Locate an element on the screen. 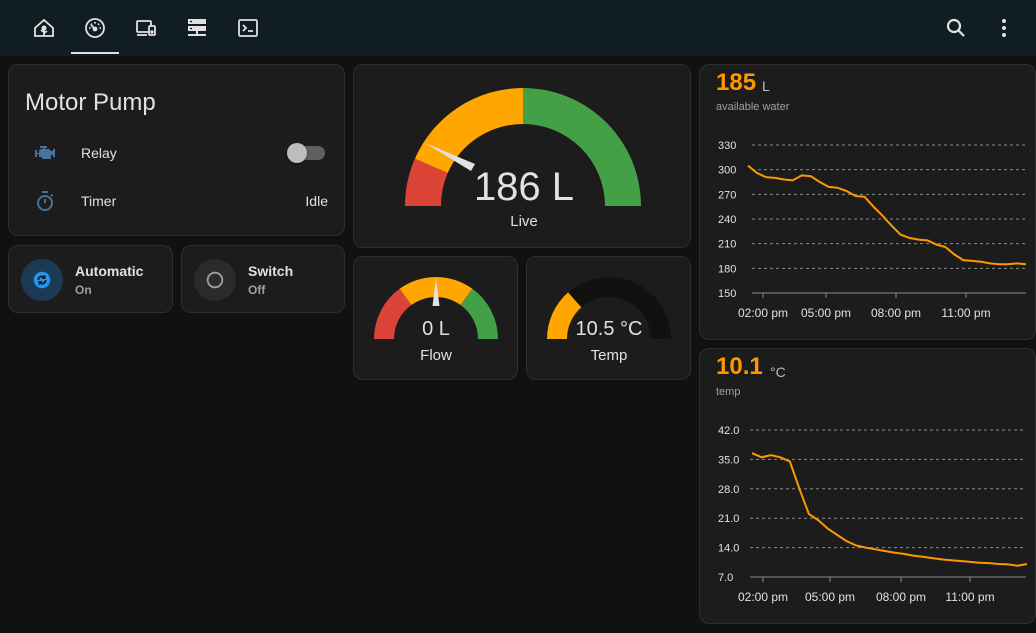 The width and height of the screenshot is (1036, 633). timer-value: Idle is located at coordinates (316, 201).